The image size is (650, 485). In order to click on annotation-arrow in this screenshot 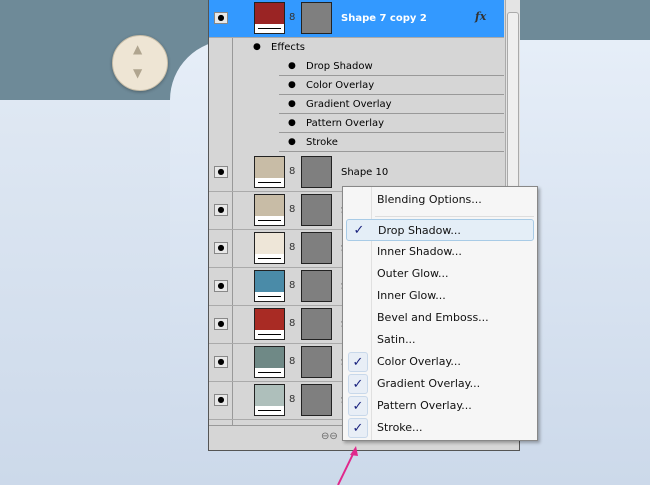, I will do `click(347, 465)`.